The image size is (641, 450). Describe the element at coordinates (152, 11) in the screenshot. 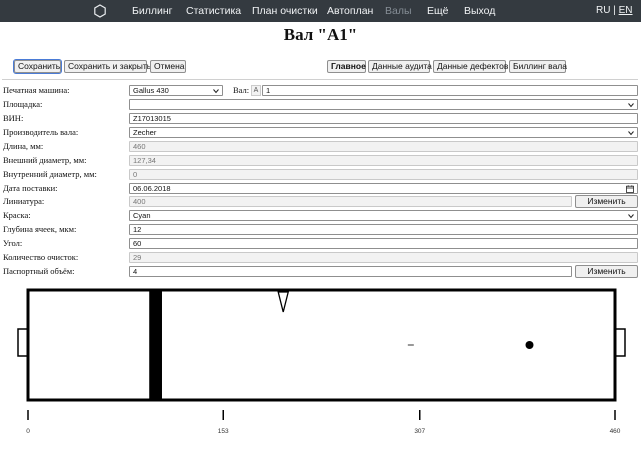

I see `nav-billing: Биллинг` at that location.